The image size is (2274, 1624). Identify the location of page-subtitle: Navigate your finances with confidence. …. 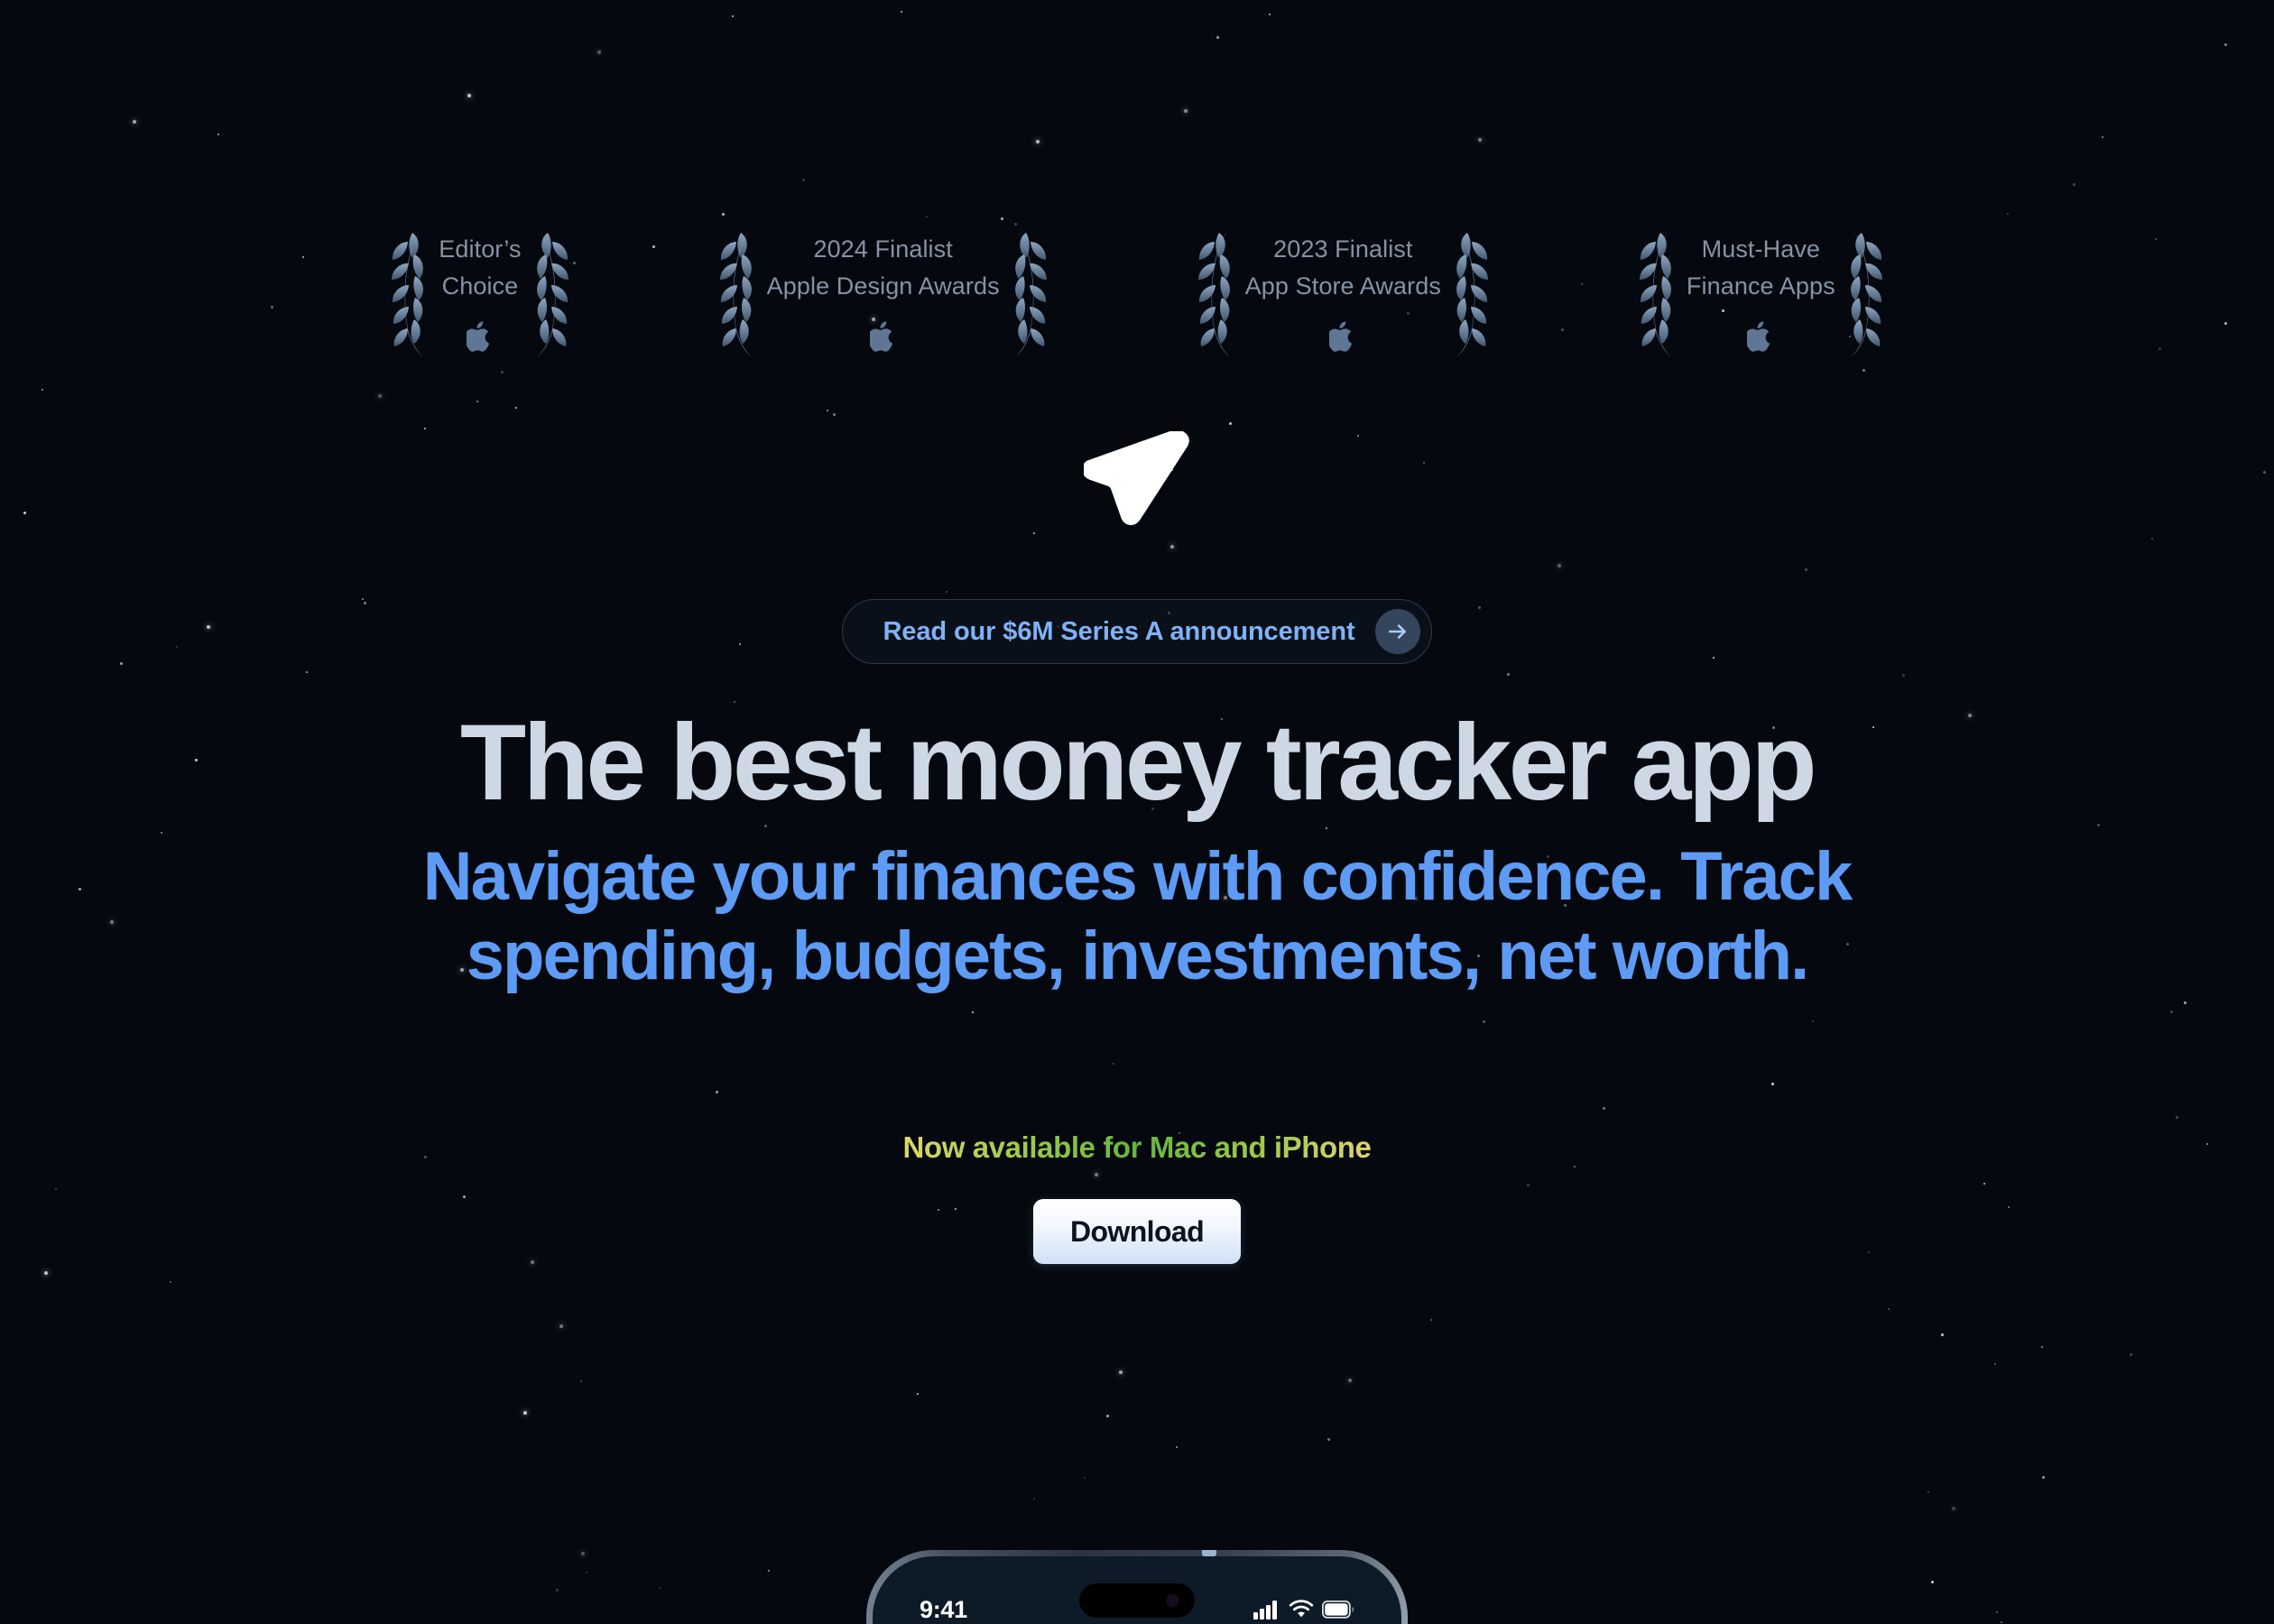
(1137, 916).